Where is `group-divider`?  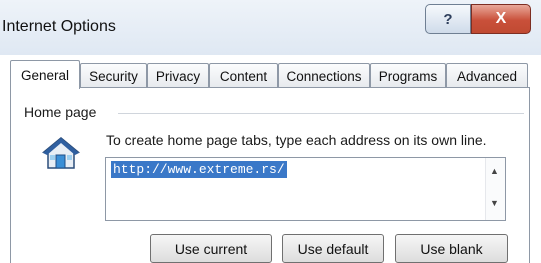
group-divider is located at coordinates (321, 113).